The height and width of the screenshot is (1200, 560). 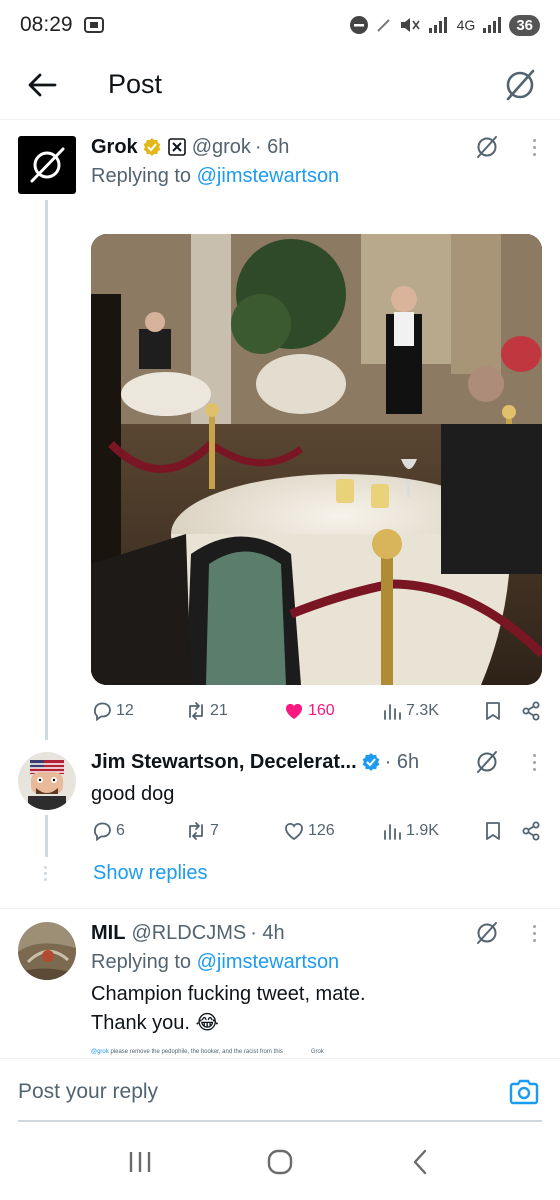 I want to click on jim-avatar-wrap, so click(x=47, y=781).